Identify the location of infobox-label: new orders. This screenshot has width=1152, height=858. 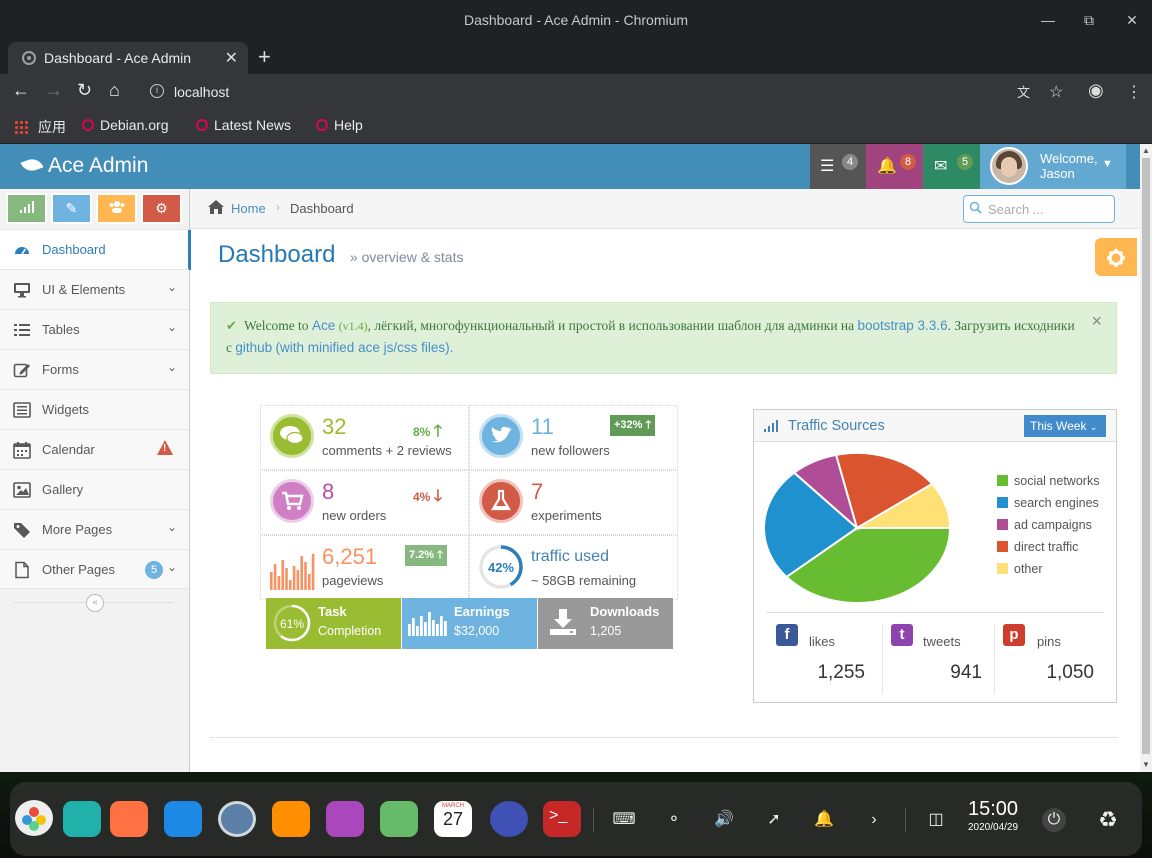
(354, 515).